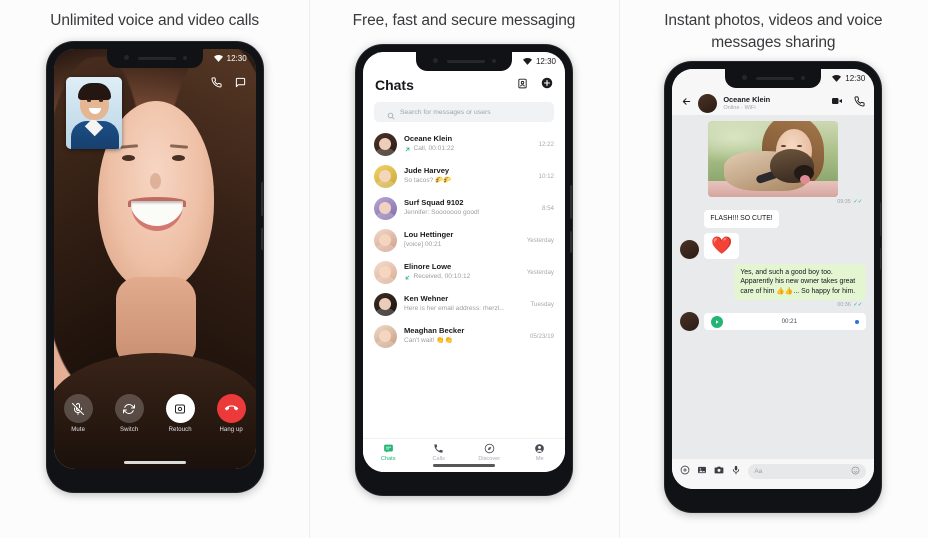 The height and width of the screenshot is (538, 928). What do you see at coordinates (702, 471) in the screenshot?
I see `gallery-icon` at bounding box center [702, 471].